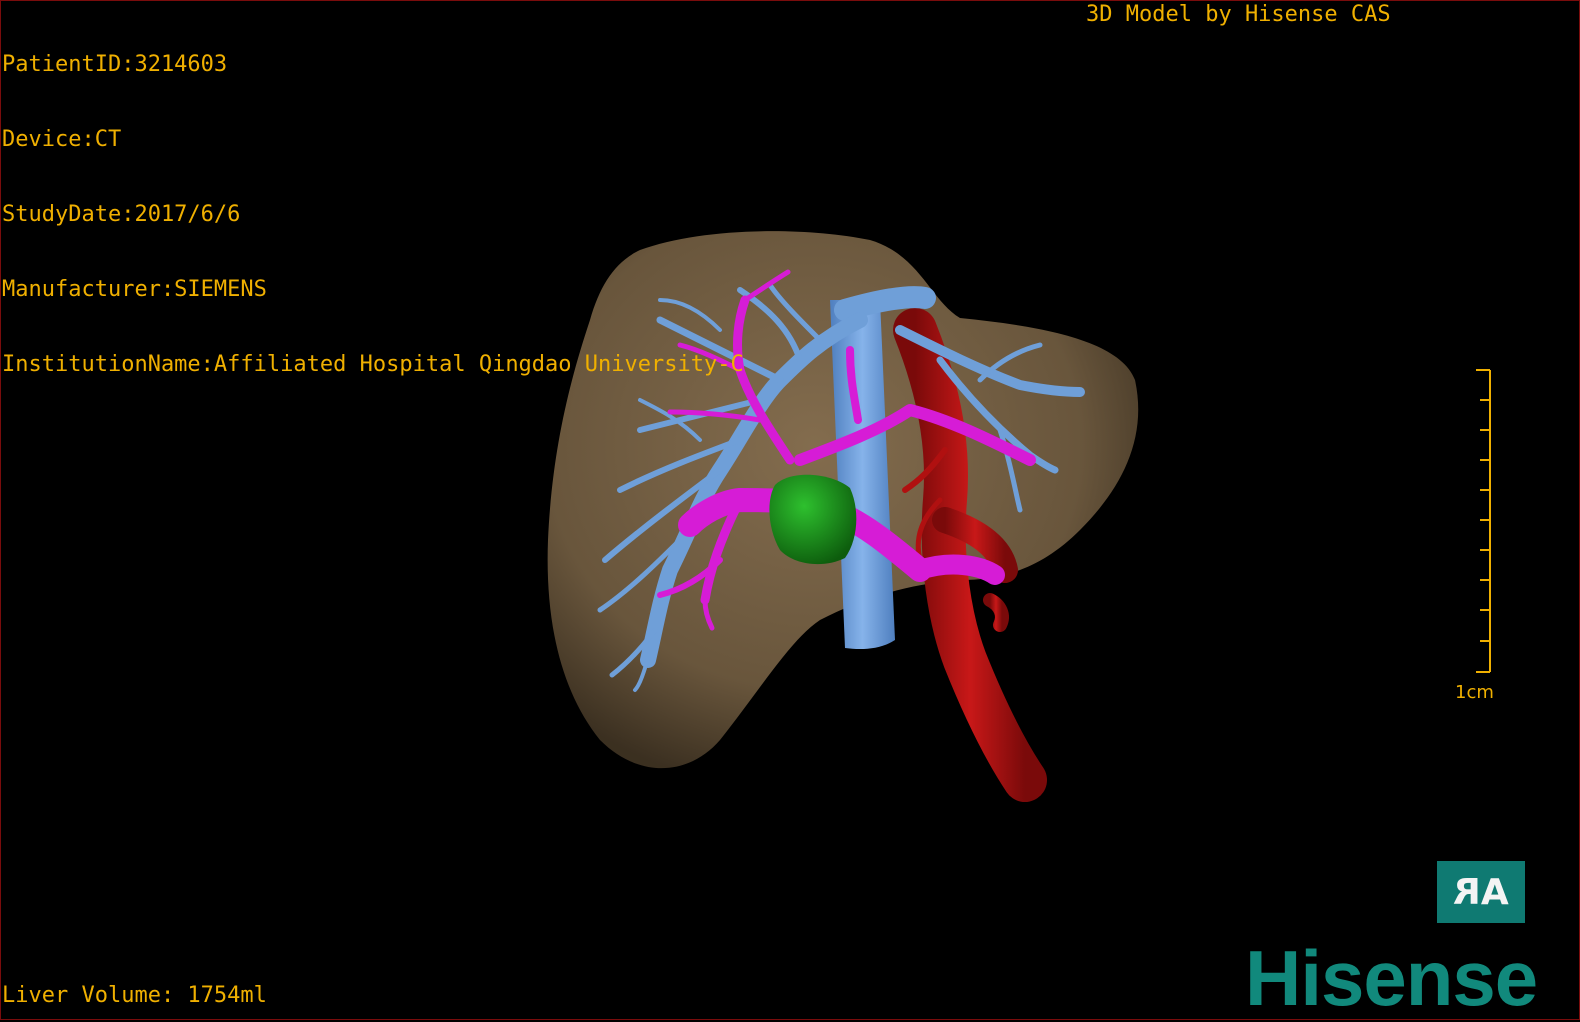  What do you see at coordinates (1391, 978) in the screenshot?
I see `hisense-logo: Hisense` at bounding box center [1391, 978].